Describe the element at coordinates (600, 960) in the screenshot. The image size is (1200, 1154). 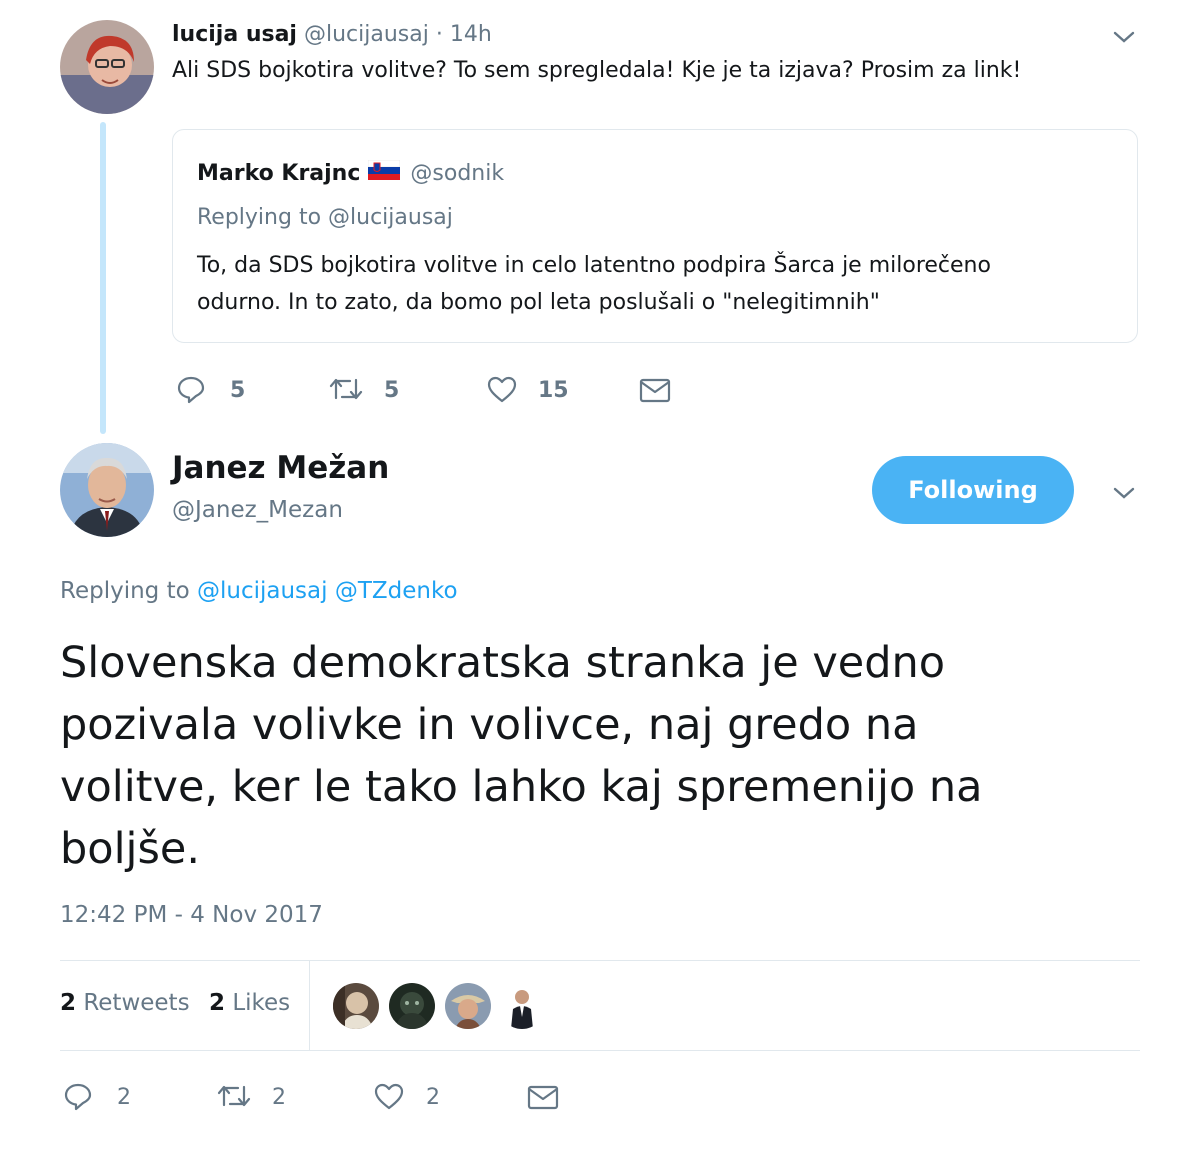
I see `stats-top-divider` at that location.